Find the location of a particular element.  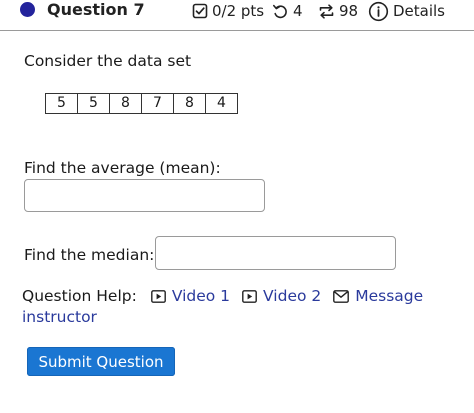

retry-icon is located at coordinates (280, 11).